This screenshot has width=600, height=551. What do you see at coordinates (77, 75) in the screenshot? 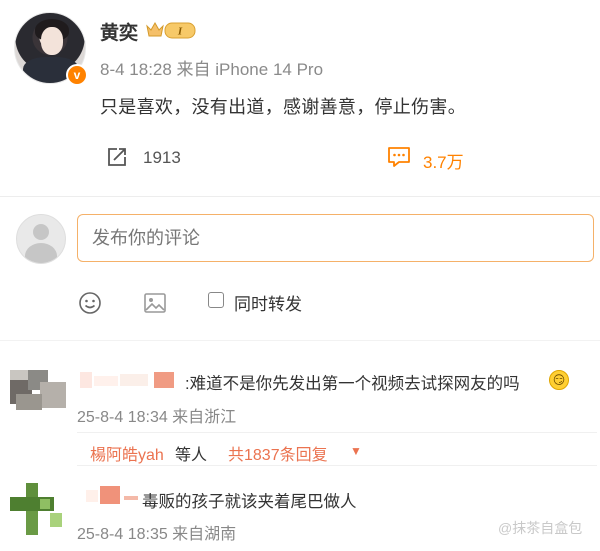
I see `verified-badge-icon: v` at bounding box center [77, 75].